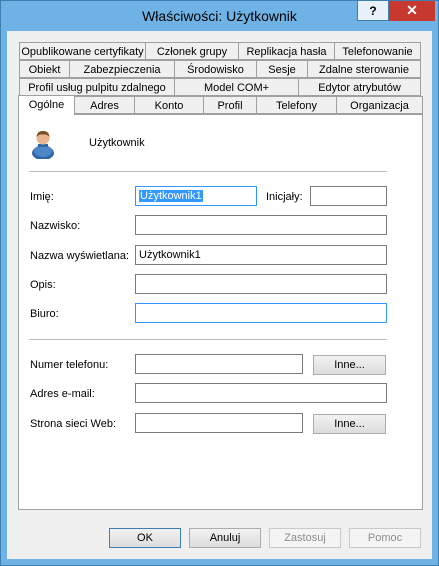 The height and width of the screenshot is (566, 439). Describe the element at coordinates (225, 538) in the screenshot. I see `cancel-button: Anuluj` at that location.